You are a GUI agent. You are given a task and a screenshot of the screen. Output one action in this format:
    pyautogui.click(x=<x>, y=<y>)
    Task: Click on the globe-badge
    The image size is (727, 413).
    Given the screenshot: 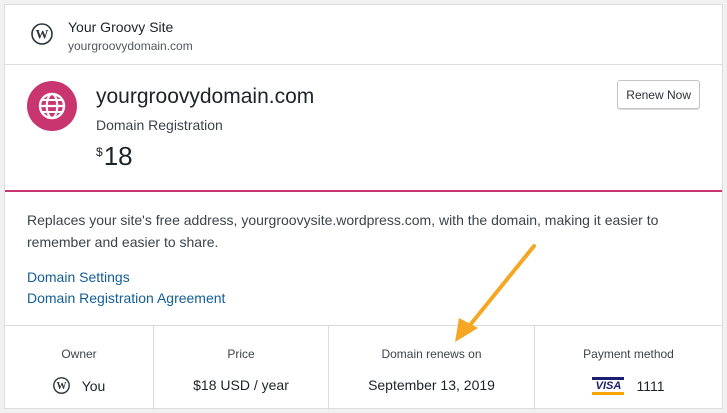 What is the action you would take?
    pyautogui.click(x=52, y=106)
    